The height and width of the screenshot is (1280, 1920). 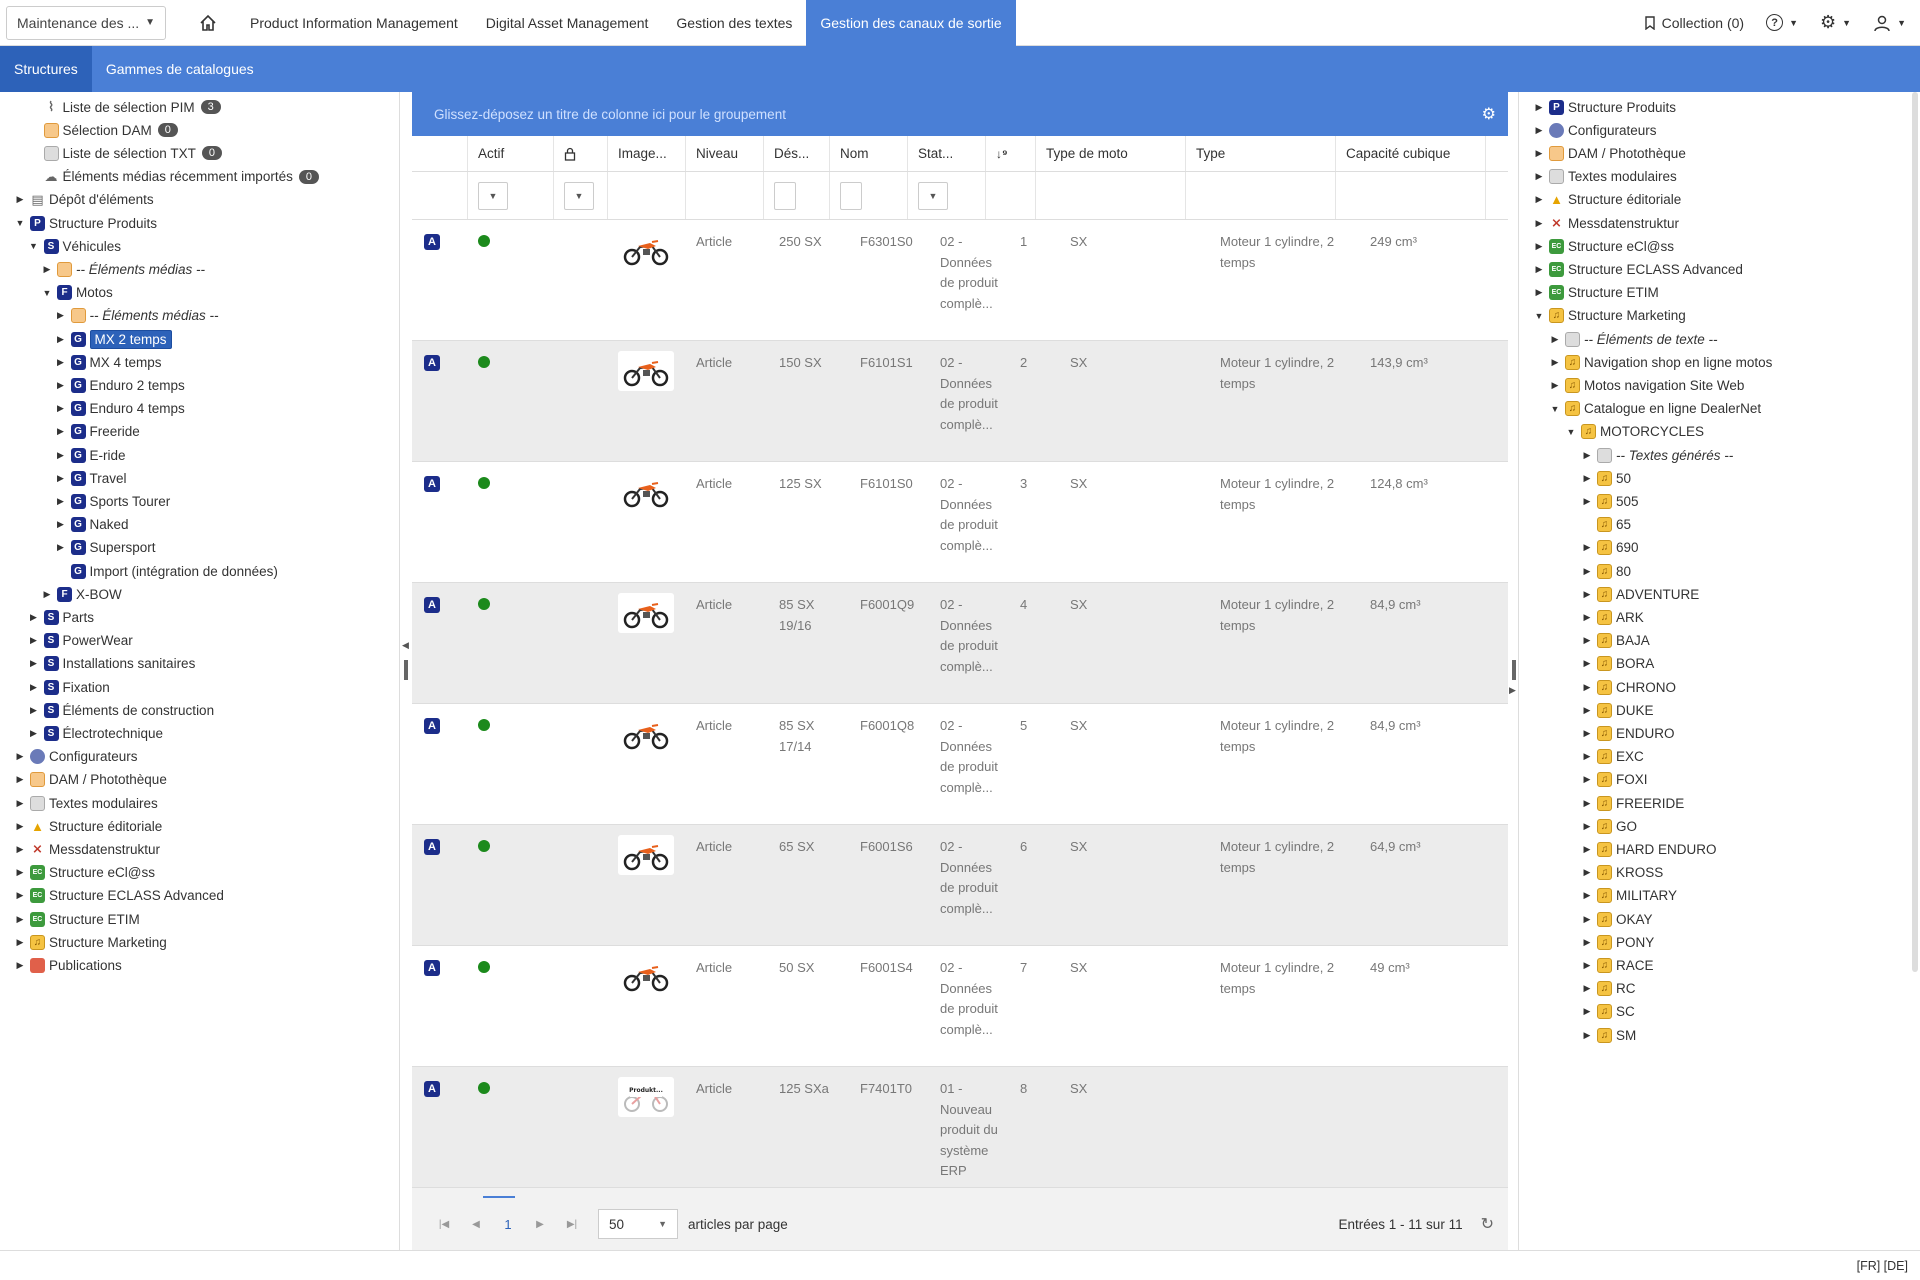 What do you see at coordinates (1606, 478) in the screenshot?
I see `tree-node: ▶ ♫ 50` at bounding box center [1606, 478].